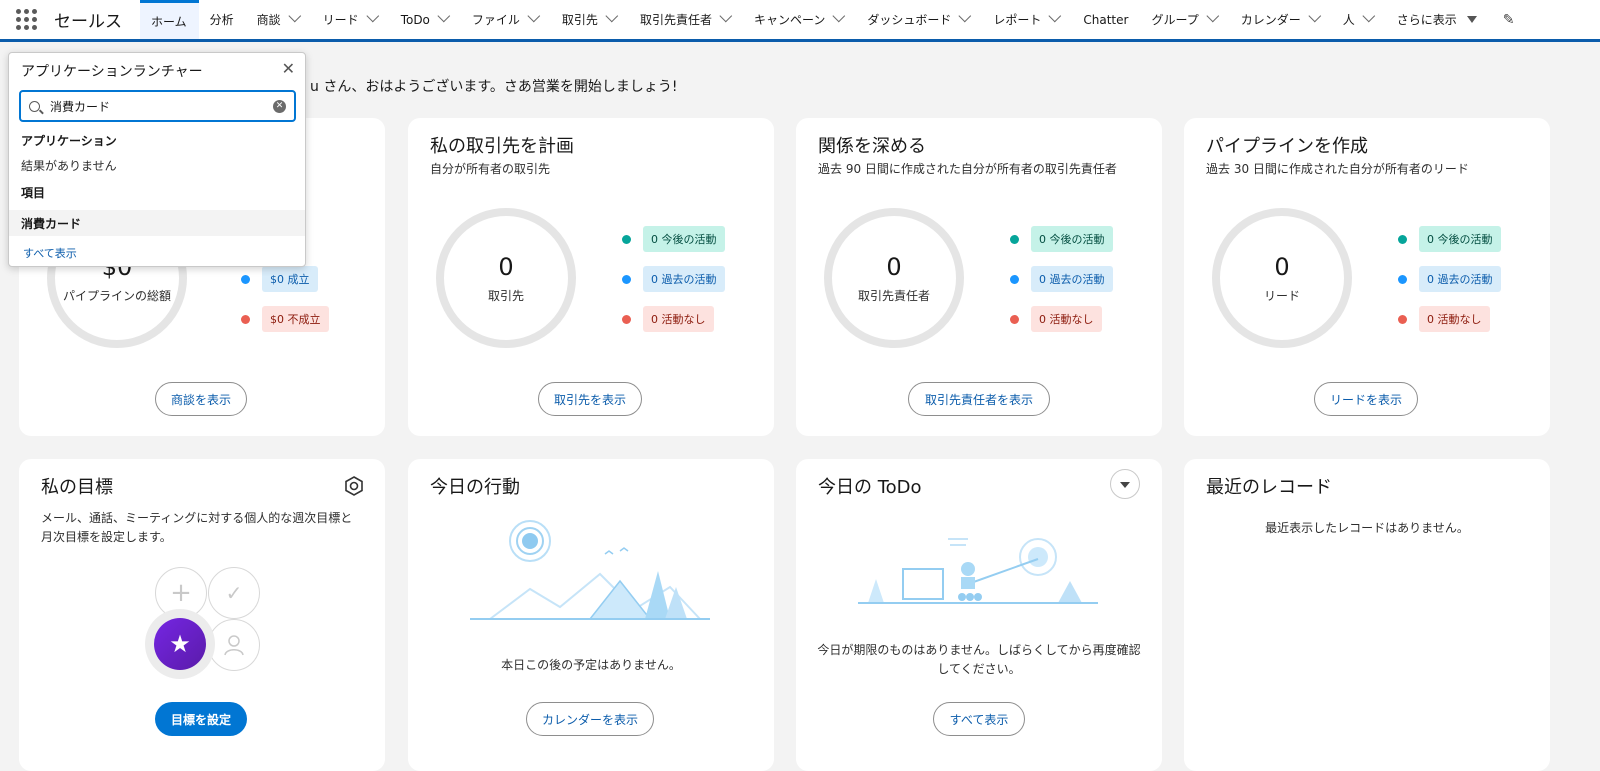  What do you see at coordinates (268, 20) in the screenshot?
I see `nav-item-label: 商談` at bounding box center [268, 20].